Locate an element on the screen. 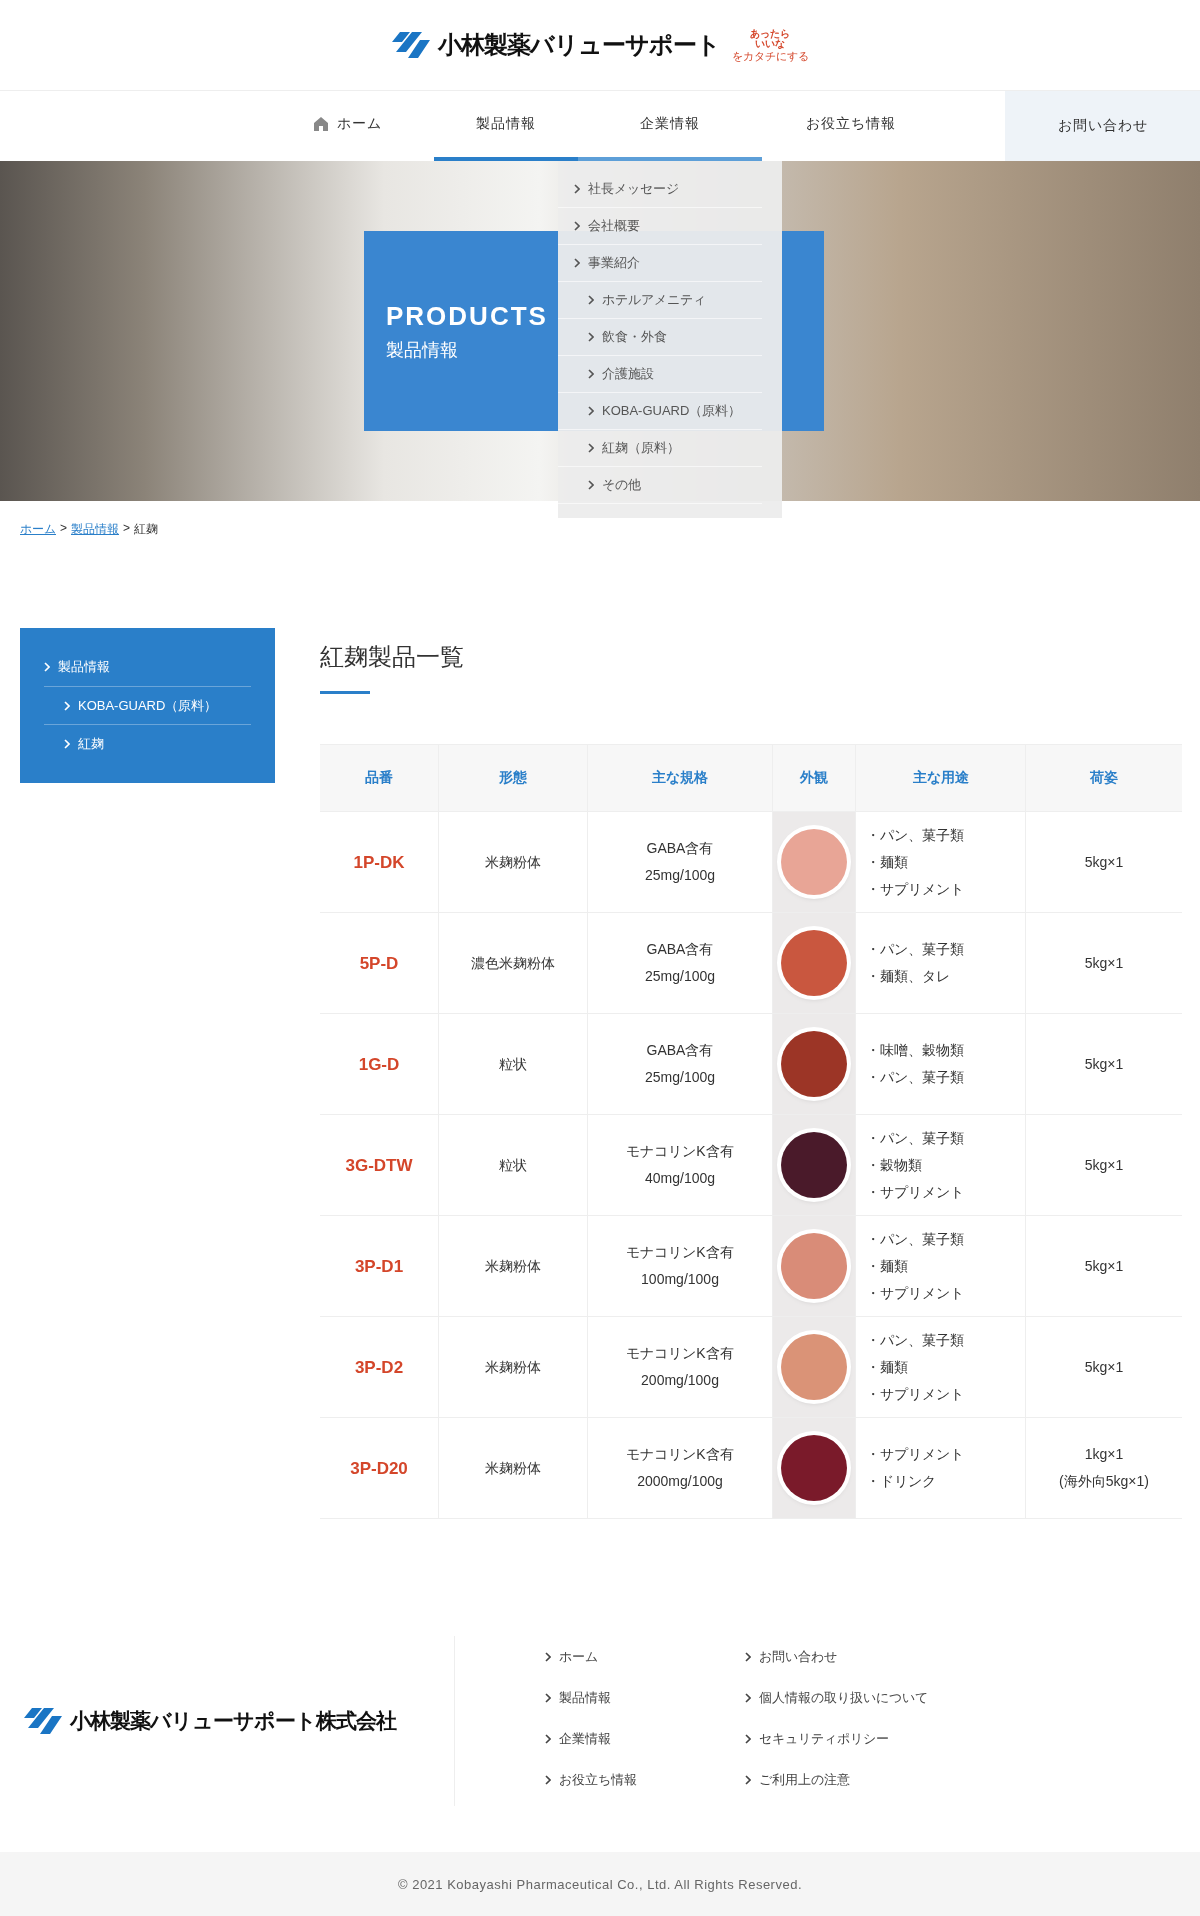 Image resolution: width=1200 pixels, height=1916 pixels. breadcrumb-current: 紅麹 is located at coordinates (146, 529).